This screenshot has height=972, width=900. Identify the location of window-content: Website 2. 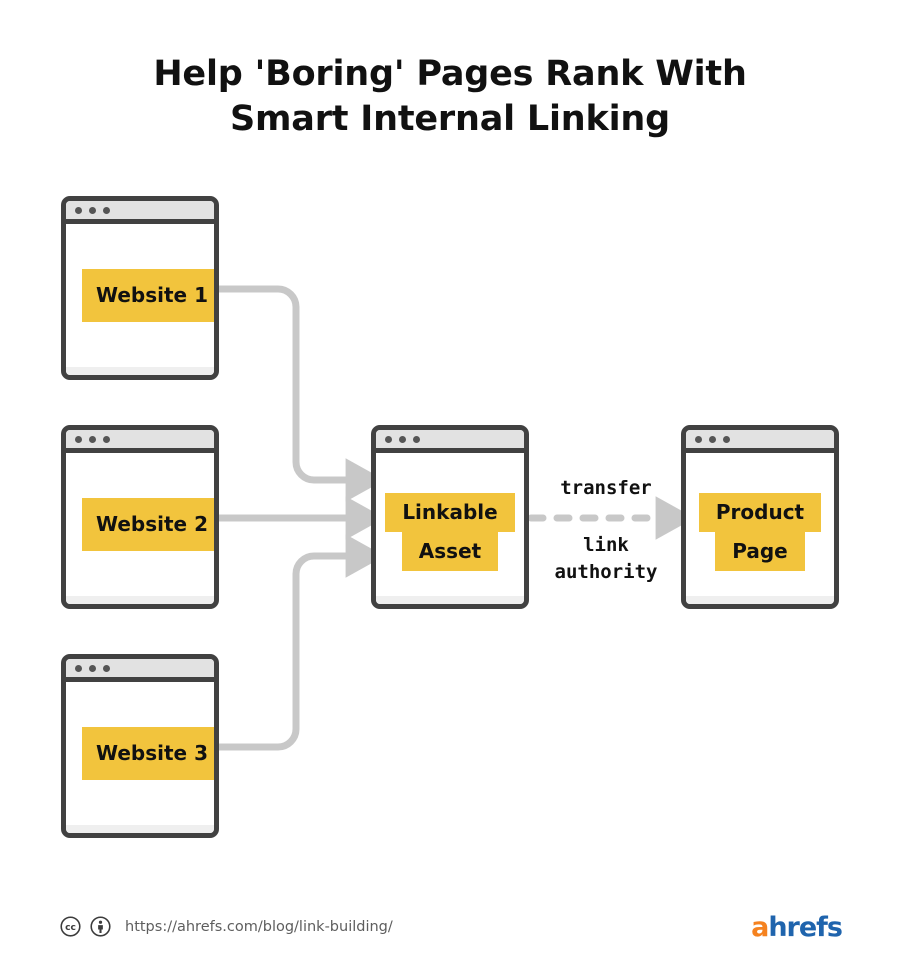
(140, 524).